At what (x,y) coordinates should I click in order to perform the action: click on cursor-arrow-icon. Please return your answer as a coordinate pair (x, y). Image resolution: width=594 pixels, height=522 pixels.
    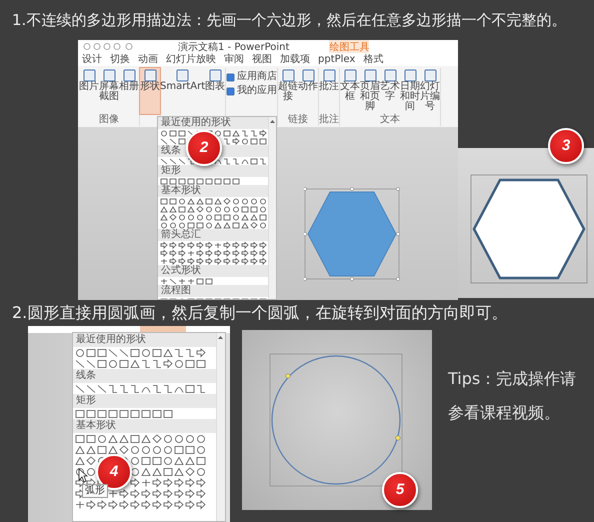
    Looking at the image, I should click on (83, 475).